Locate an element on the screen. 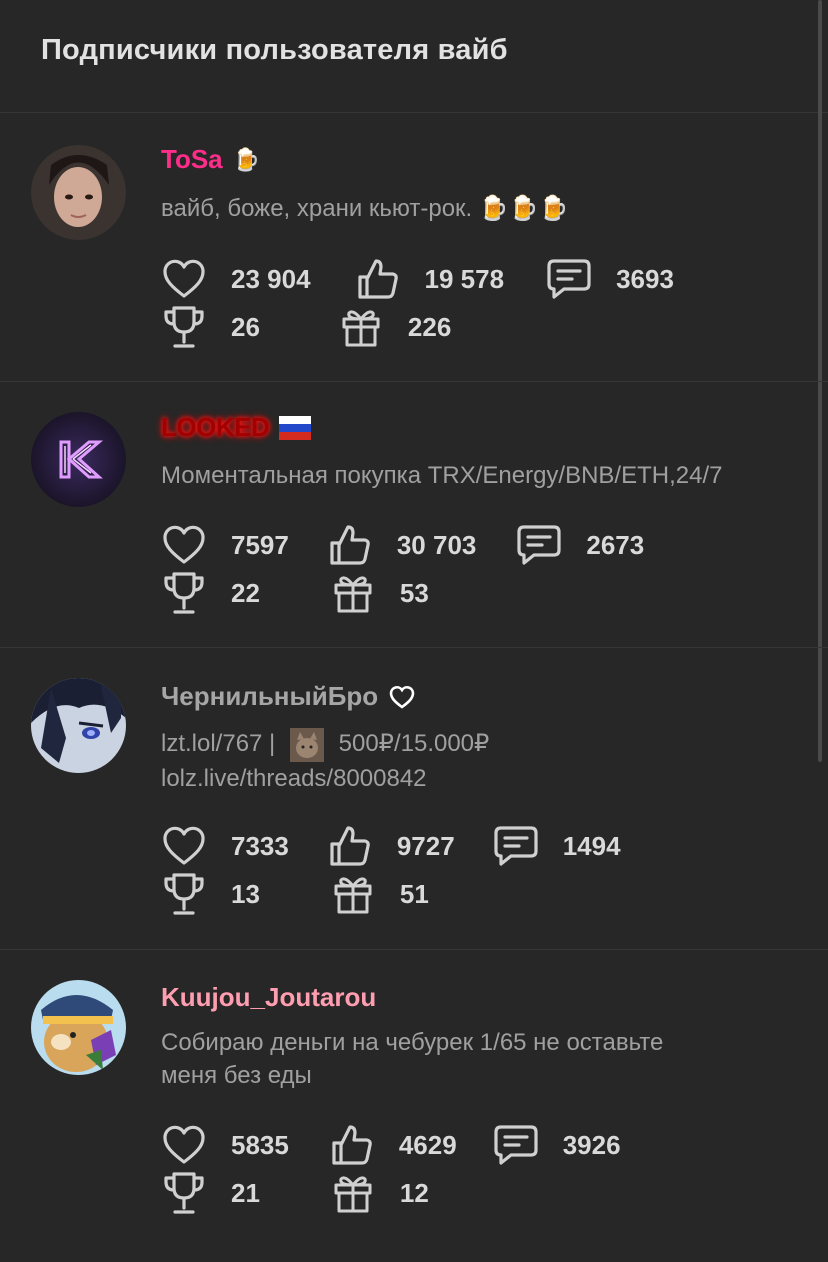 The image size is (828, 1262). gifts-count: 51 is located at coordinates (414, 893).